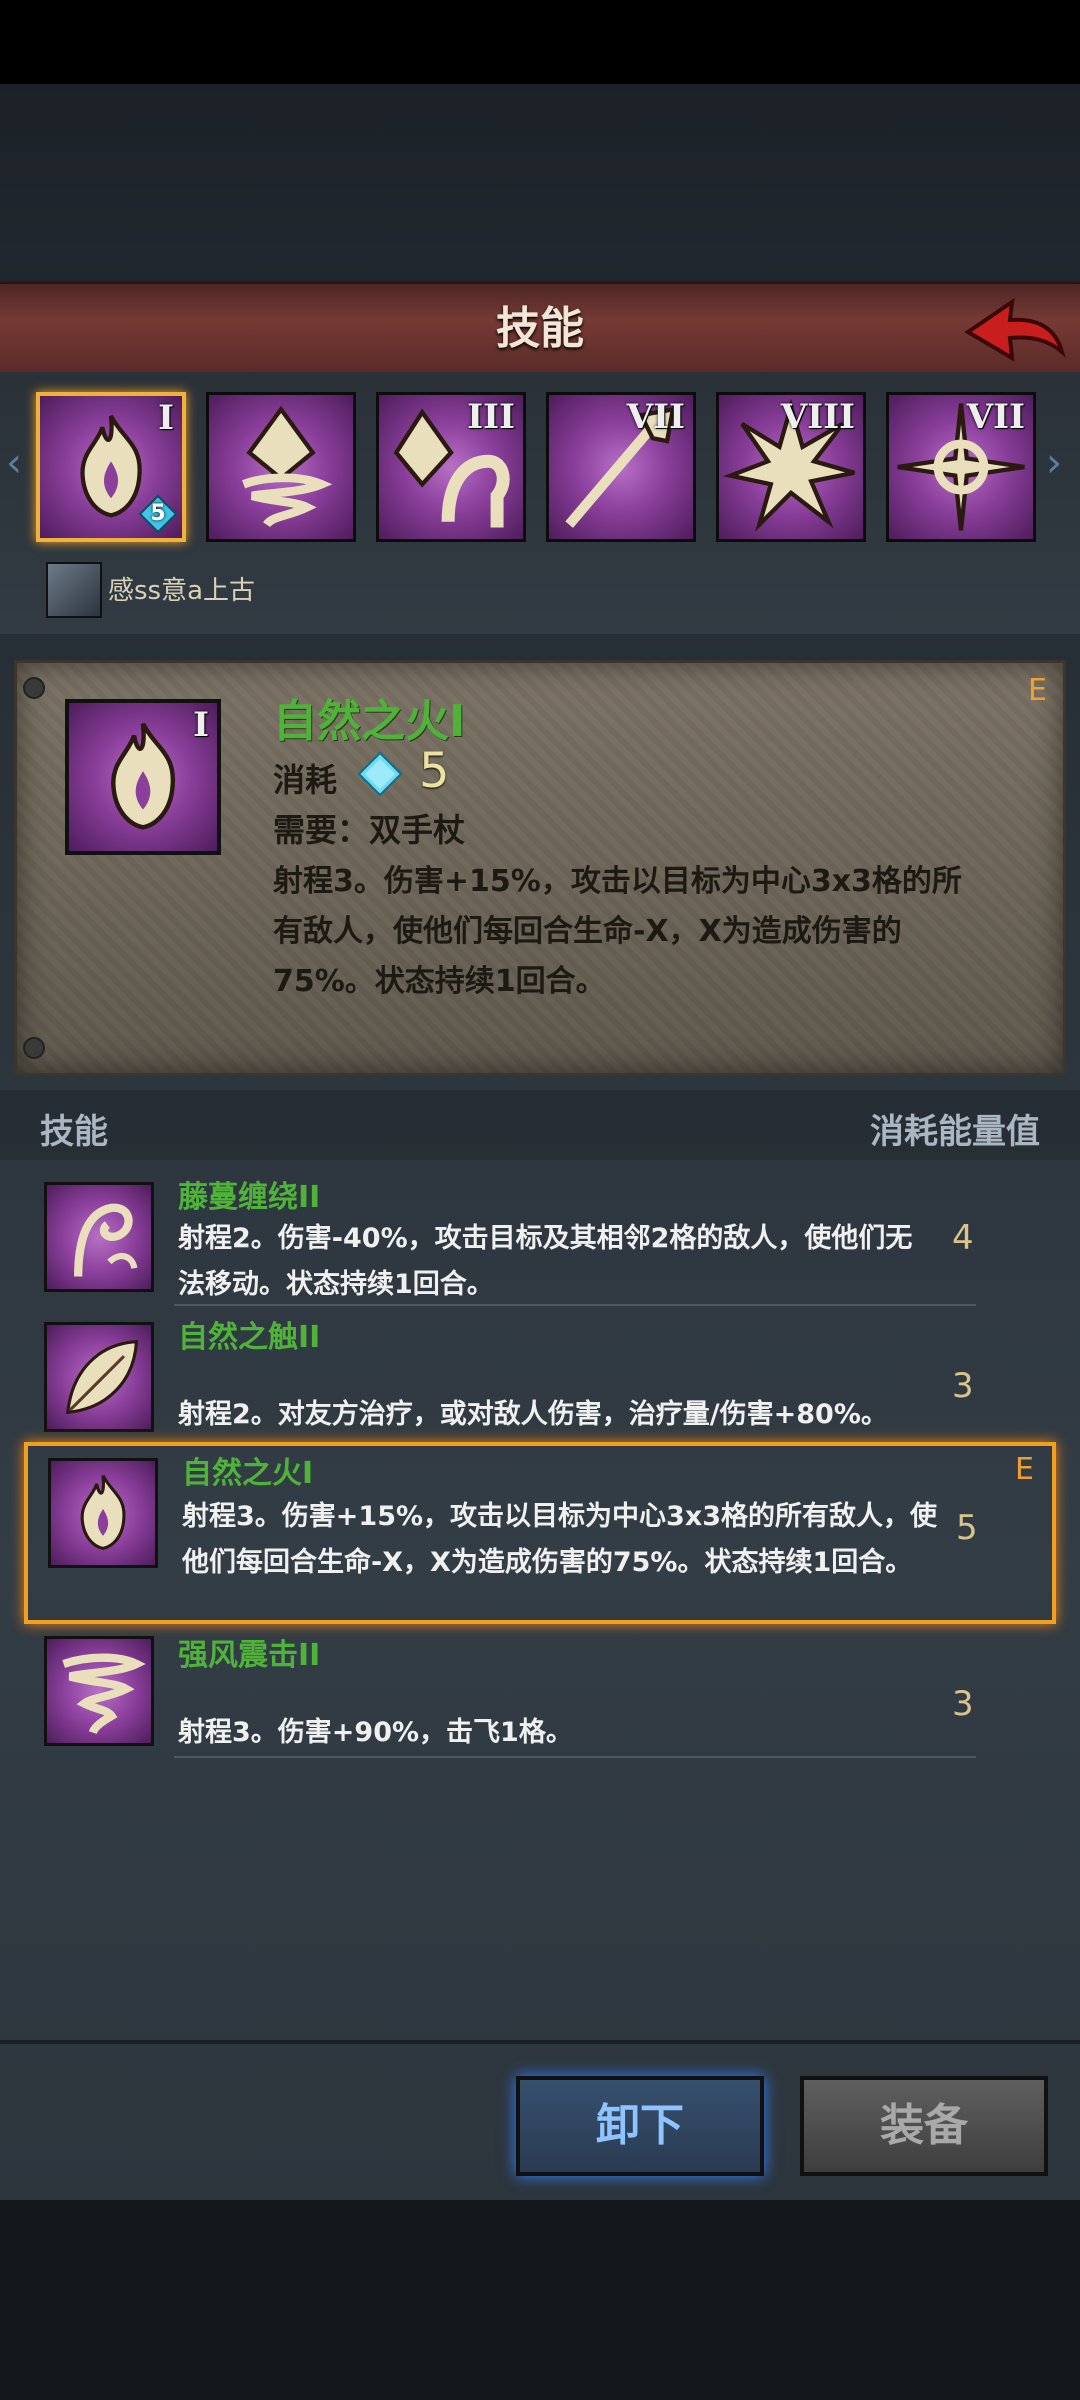 Image resolution: width=1080 pixels, height=2400 pixels. I want to click on avatar, so click(74, 590).